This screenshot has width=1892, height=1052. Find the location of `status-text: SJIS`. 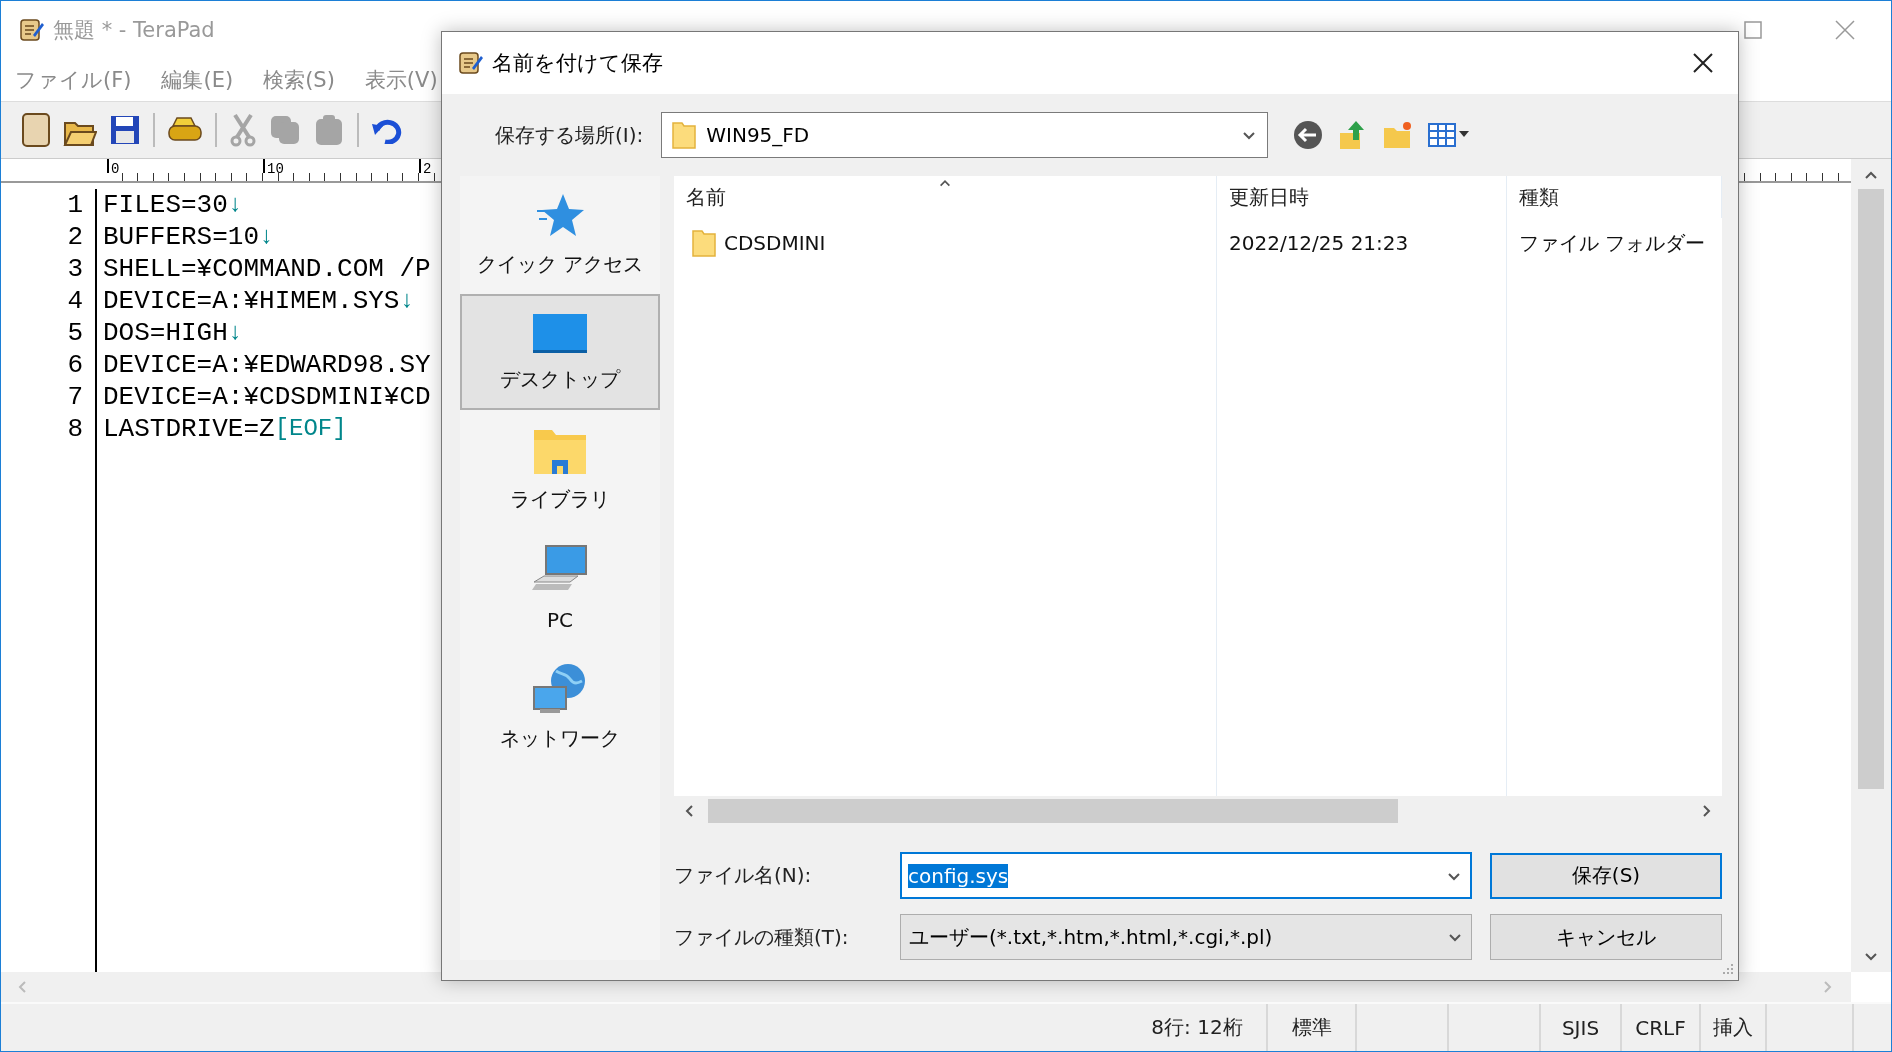

status-text: SJIS is located at coordinates (1580, 1027).